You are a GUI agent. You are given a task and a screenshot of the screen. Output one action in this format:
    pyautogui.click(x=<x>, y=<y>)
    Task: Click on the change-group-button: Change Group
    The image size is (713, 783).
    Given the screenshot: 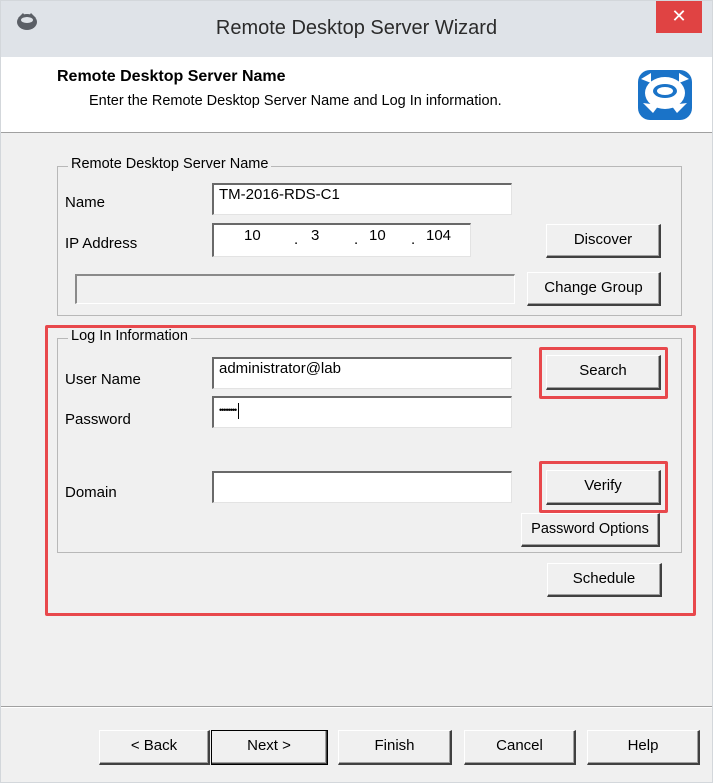 What is the action you would take?
    pyautogui.click(x=594, y=289)
    